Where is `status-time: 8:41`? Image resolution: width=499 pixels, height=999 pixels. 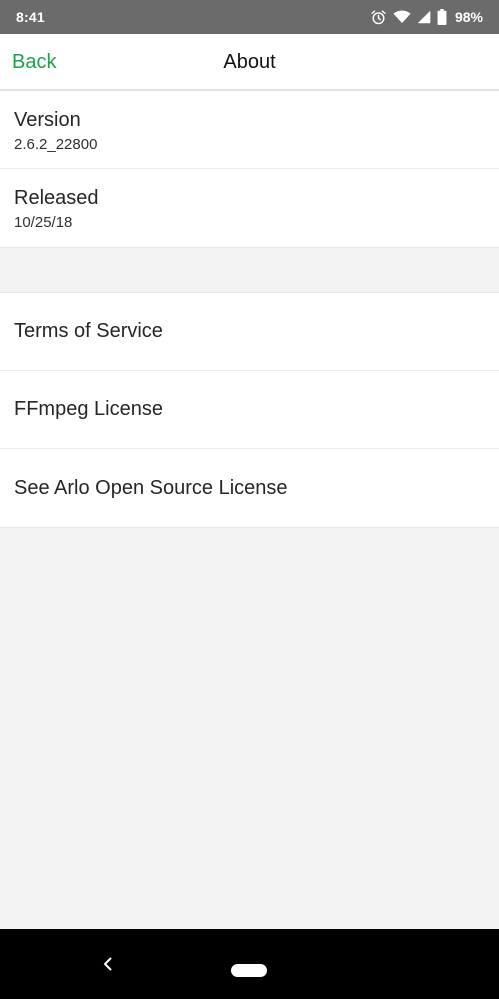 status-time: 8:41 is located at coordinates (30, 17).